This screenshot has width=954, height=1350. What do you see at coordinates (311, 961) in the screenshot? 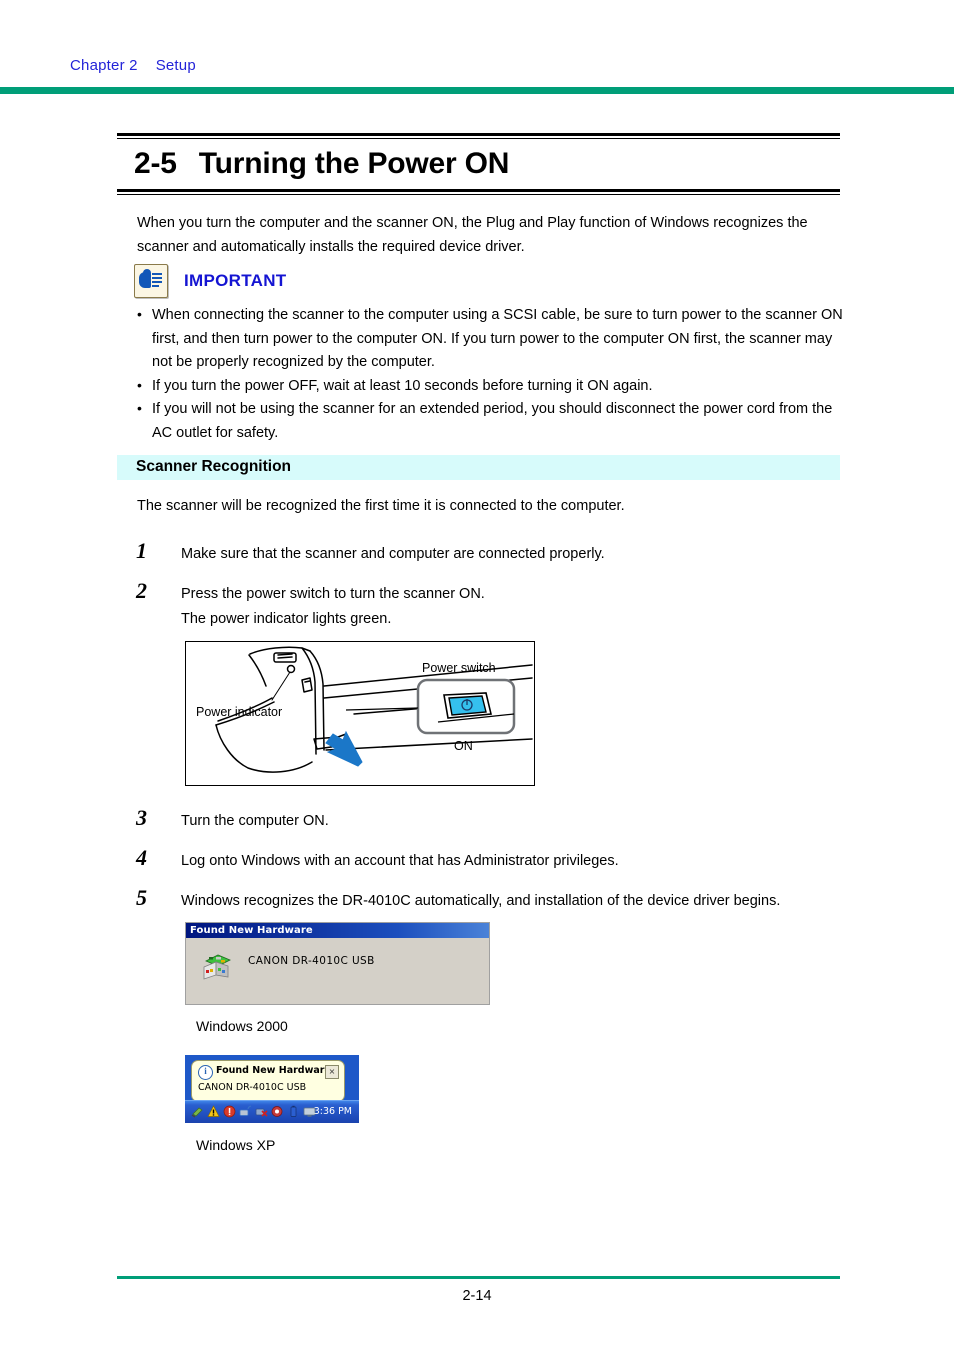
I see `dialog-device-name: CANON DR-4010C USB` at bounding box center [311, 961].